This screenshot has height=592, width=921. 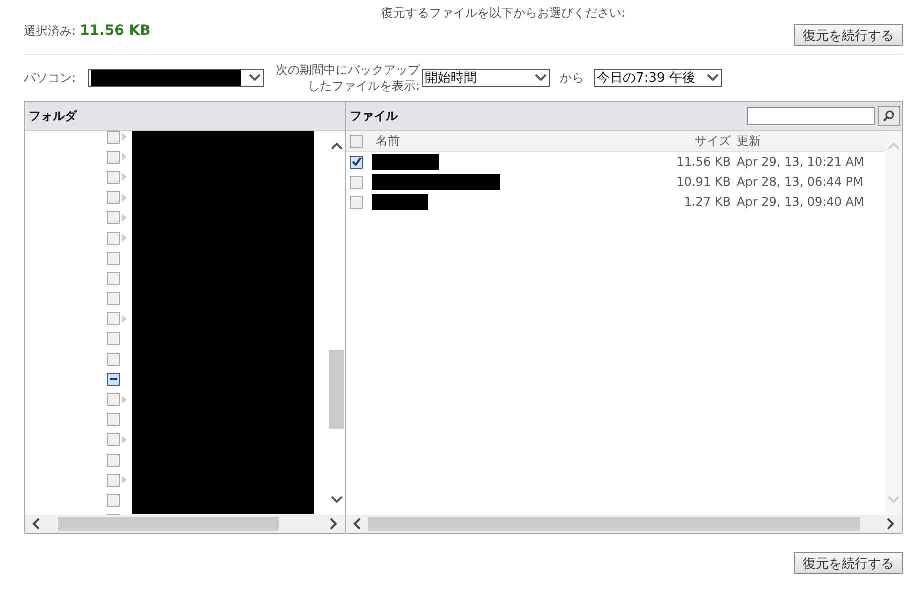 I want to click on search-icon, so click(x=889, y=116).